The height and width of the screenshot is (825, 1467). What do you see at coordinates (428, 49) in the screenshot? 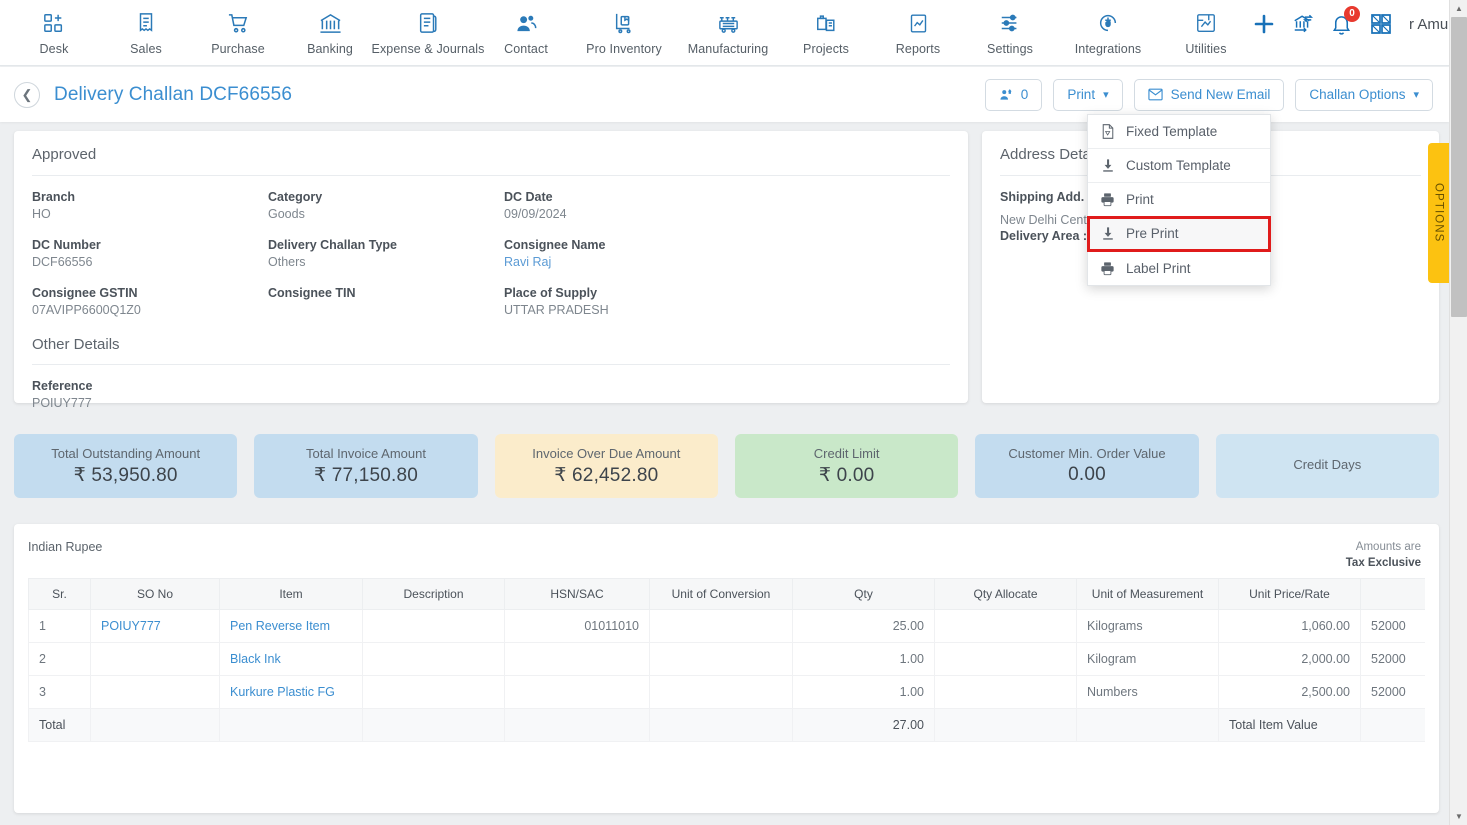
I see `nav-label: Expense & Journals` at bounding box center [428, 49].